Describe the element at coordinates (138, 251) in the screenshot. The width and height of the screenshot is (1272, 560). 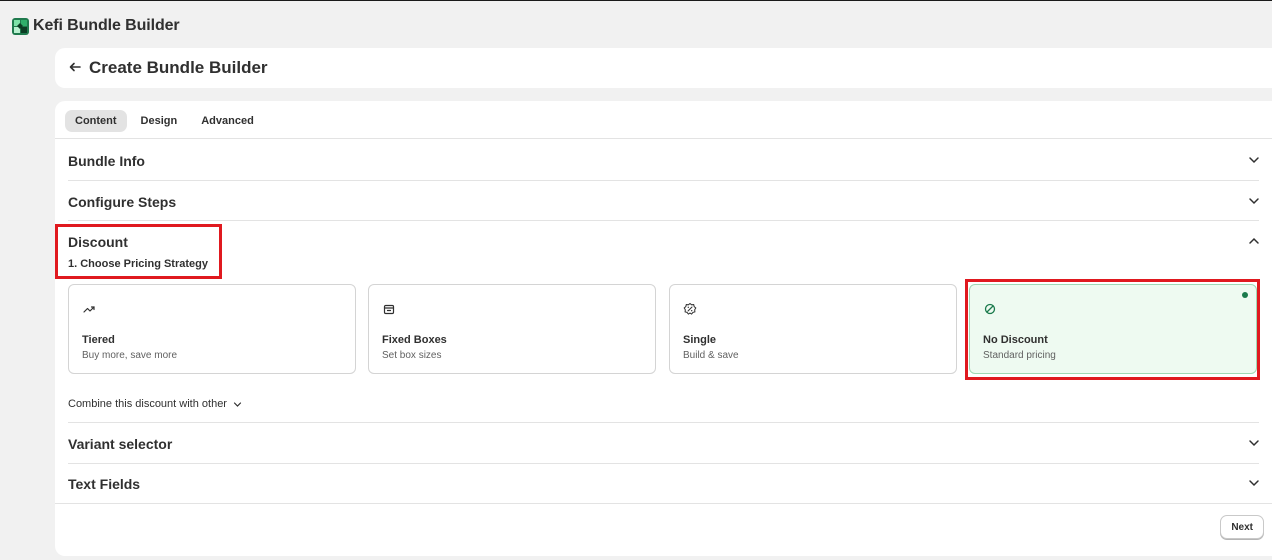
I see `annotation-highlight-box` at that location.